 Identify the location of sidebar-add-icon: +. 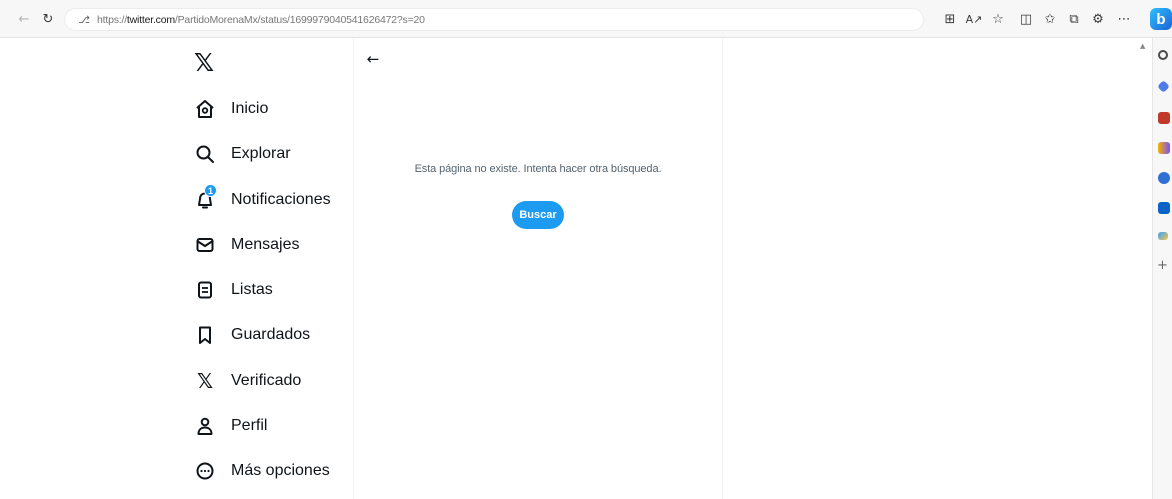
(1163, 265).